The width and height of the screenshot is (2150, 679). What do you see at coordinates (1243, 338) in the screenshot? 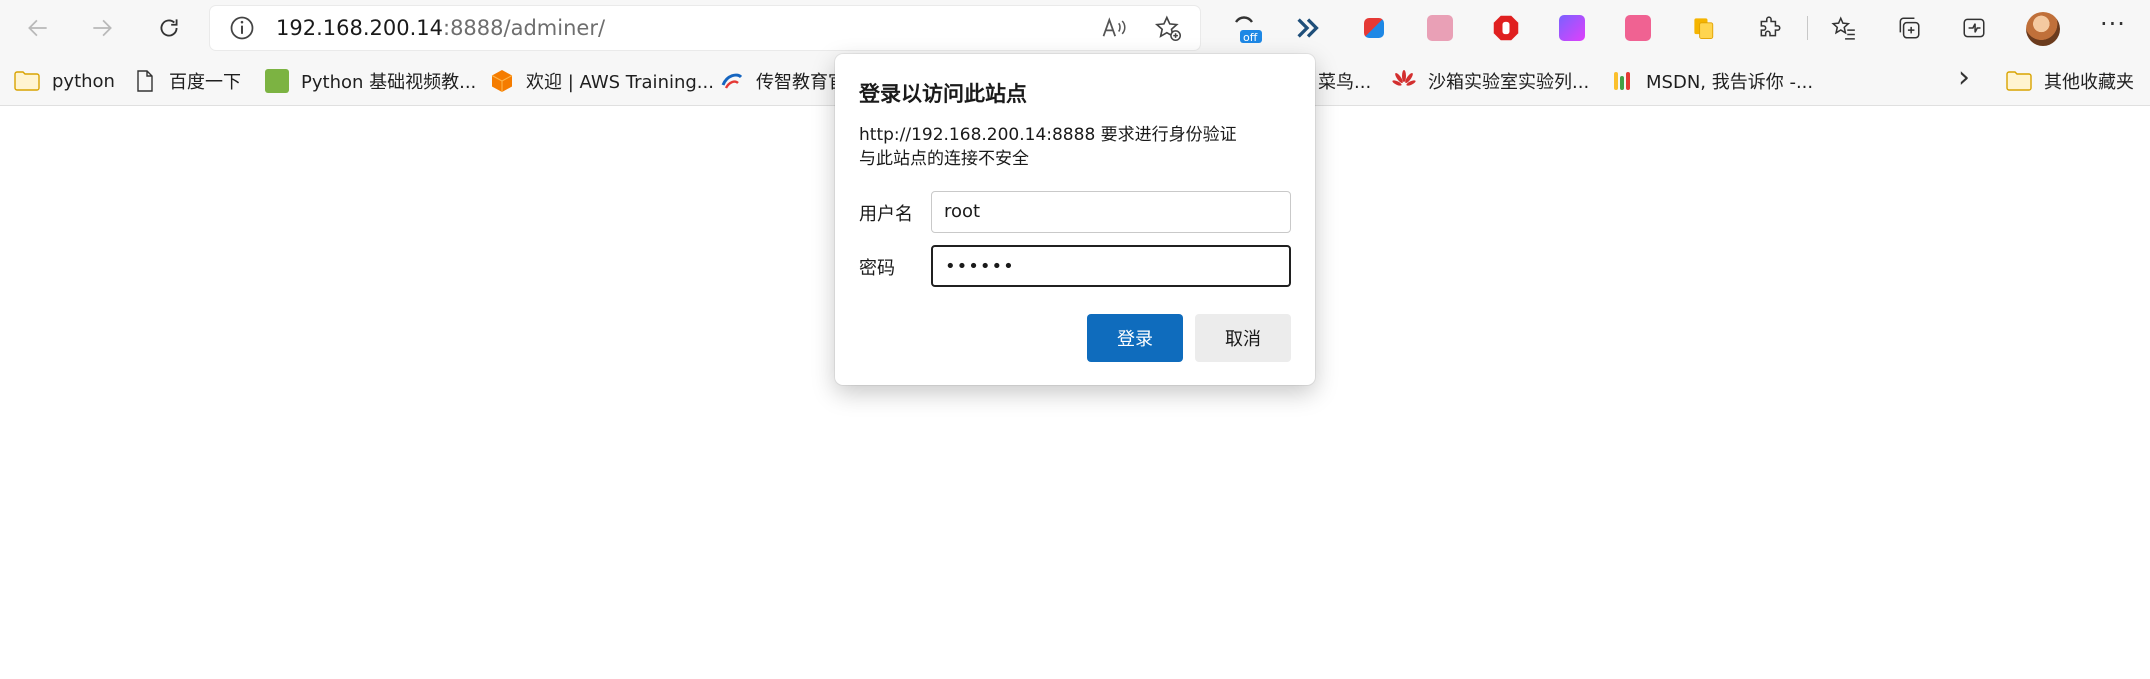
I see `cancel-button: 取消` at bounding box center [1243, 338].